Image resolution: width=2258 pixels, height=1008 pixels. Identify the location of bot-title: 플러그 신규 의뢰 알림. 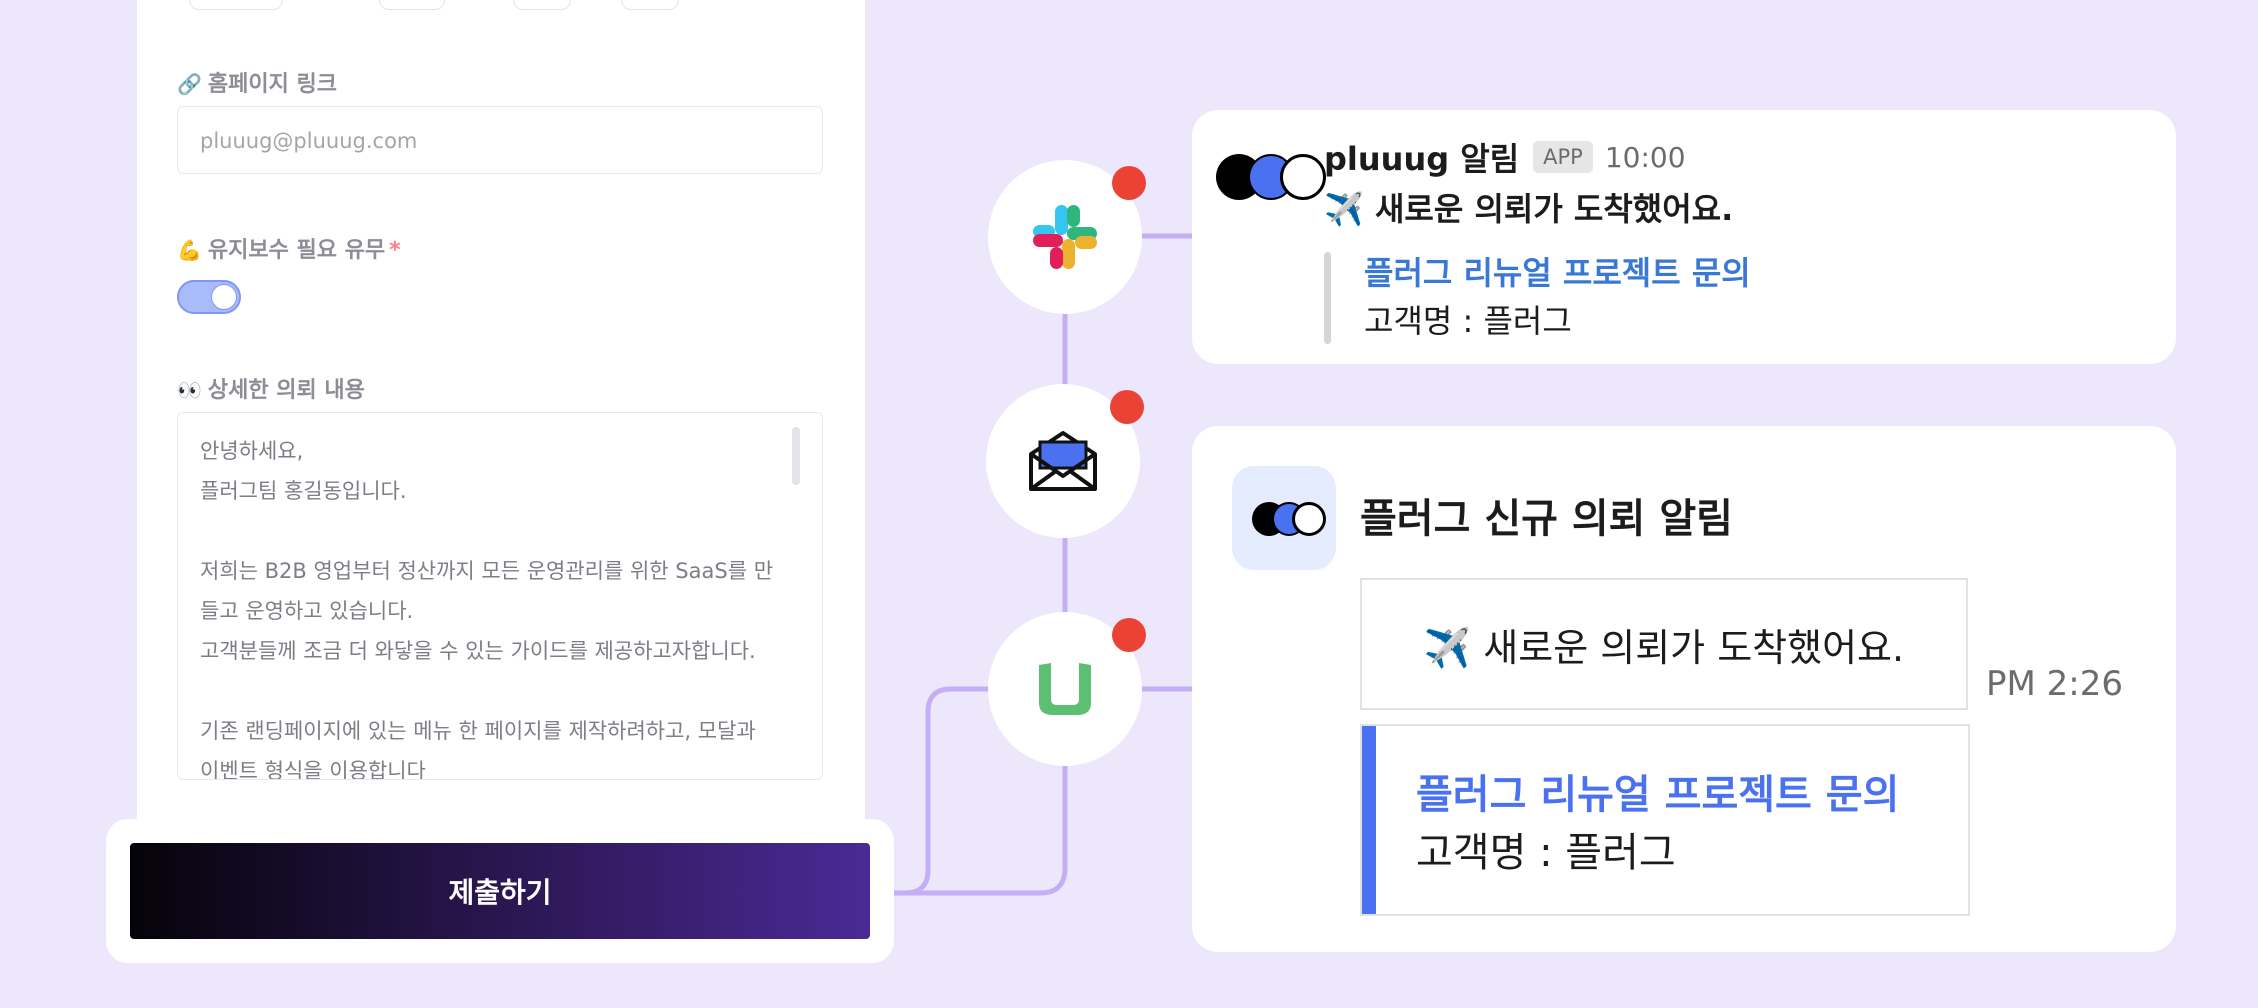
(1546, 519).